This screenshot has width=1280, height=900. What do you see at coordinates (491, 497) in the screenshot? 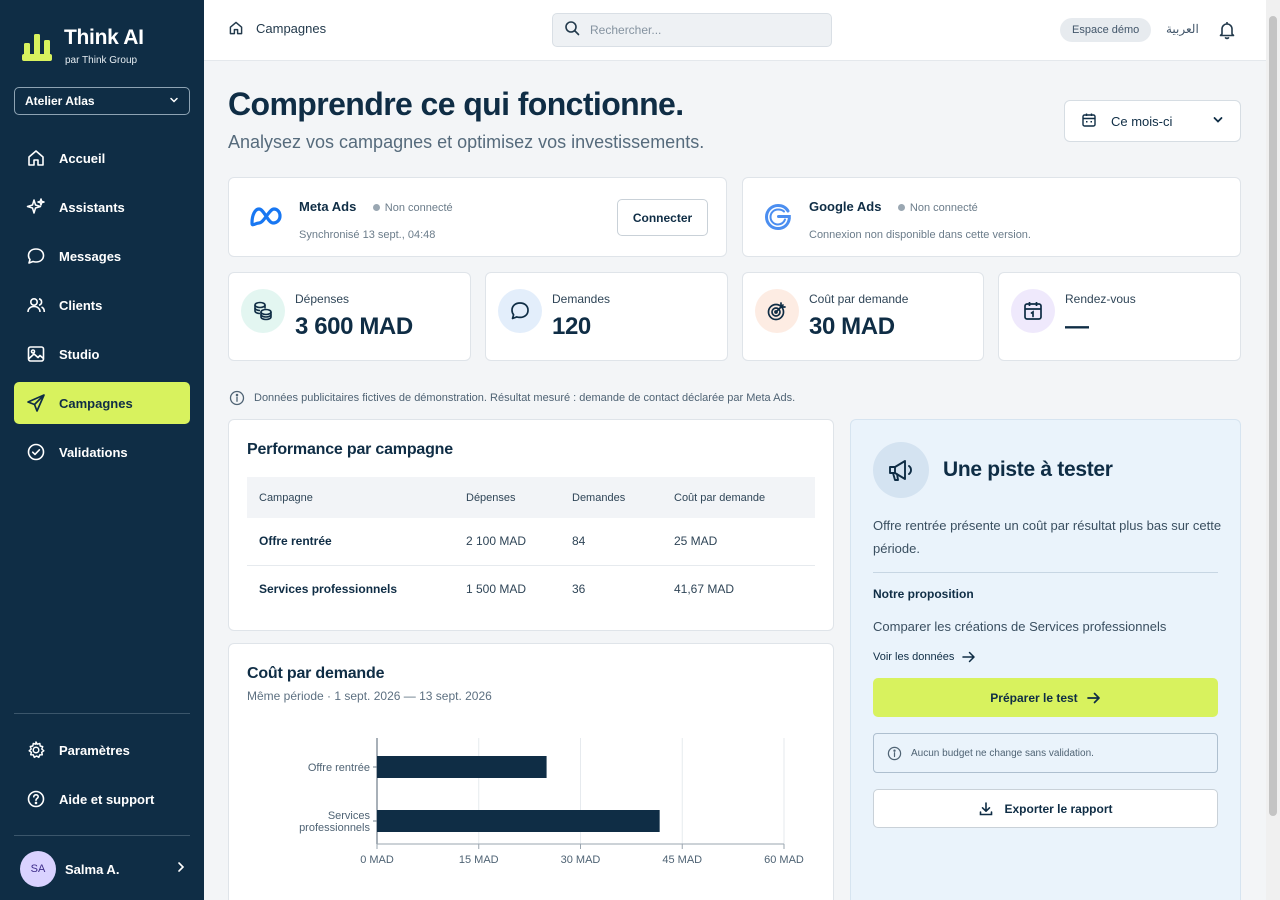
I see `column-header: Dépenses` at bounding box center [491, 497].